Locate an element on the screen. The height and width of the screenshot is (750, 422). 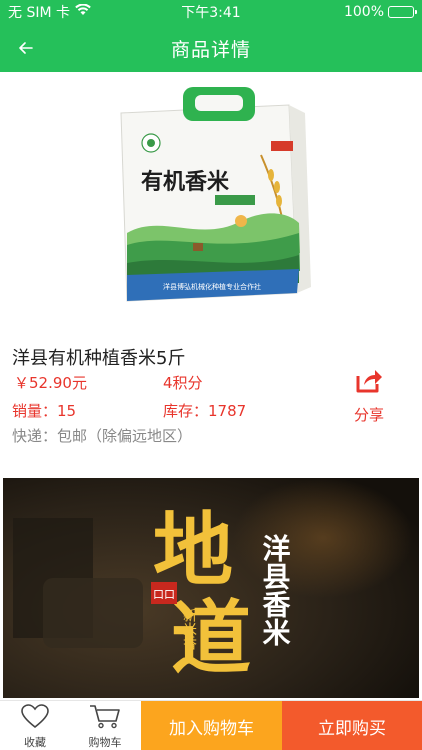
share-button: 分享 is located at coordinates (369, 396).